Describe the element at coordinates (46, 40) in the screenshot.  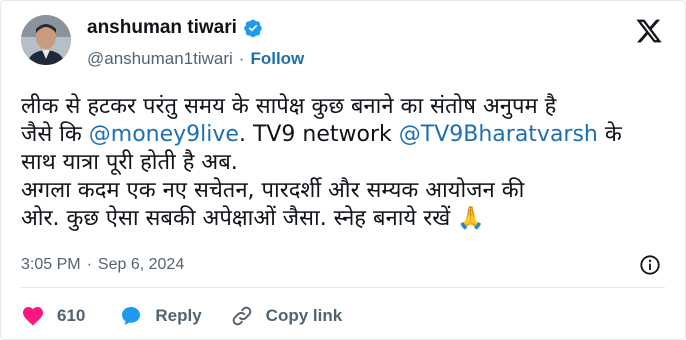
I see `avatar` at that location.